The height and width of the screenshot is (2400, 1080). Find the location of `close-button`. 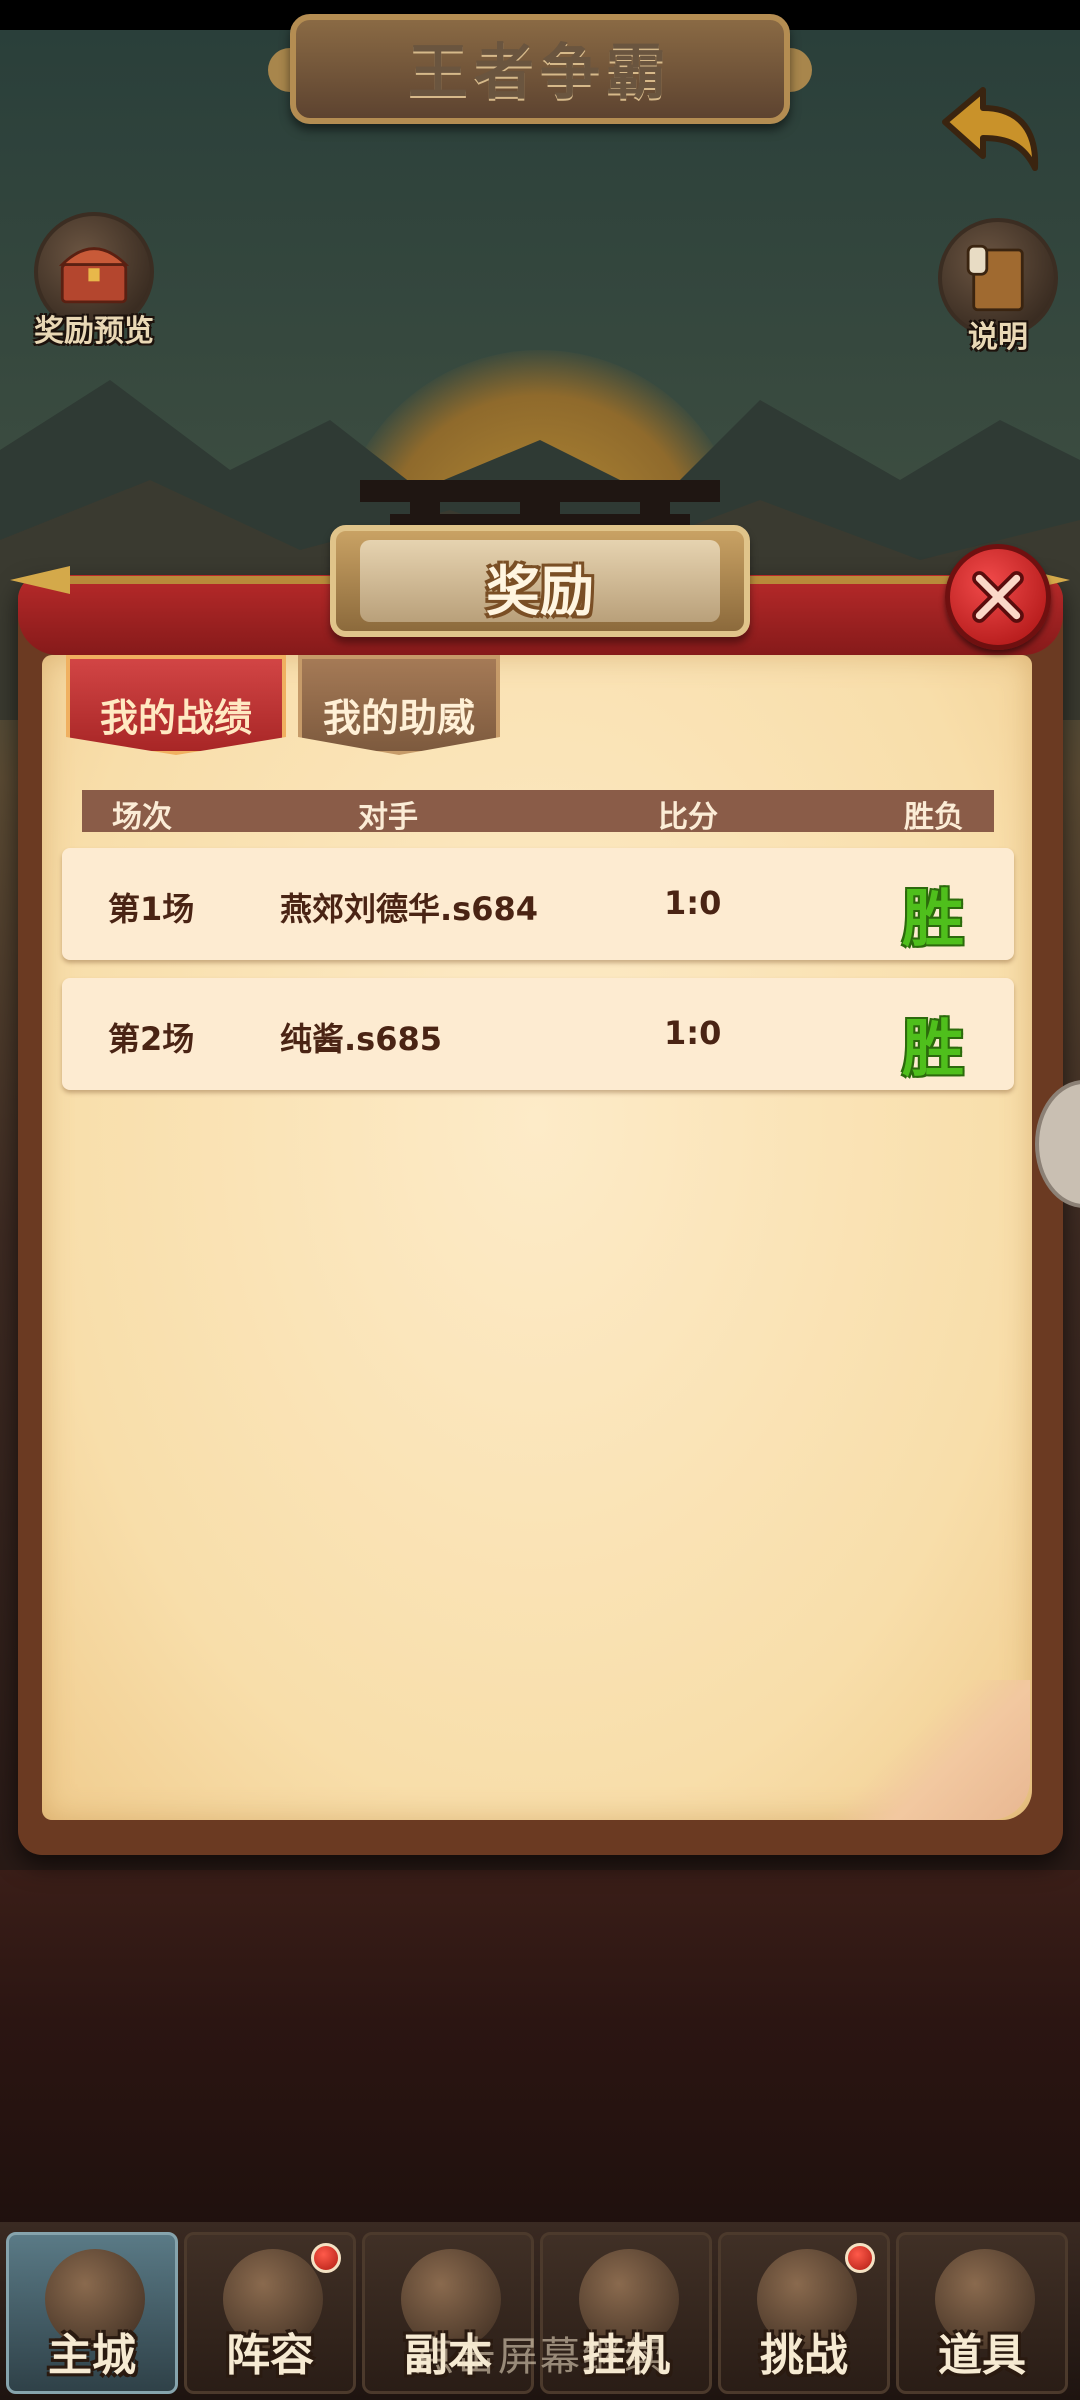

close-button is located at coordinates (998, 597).